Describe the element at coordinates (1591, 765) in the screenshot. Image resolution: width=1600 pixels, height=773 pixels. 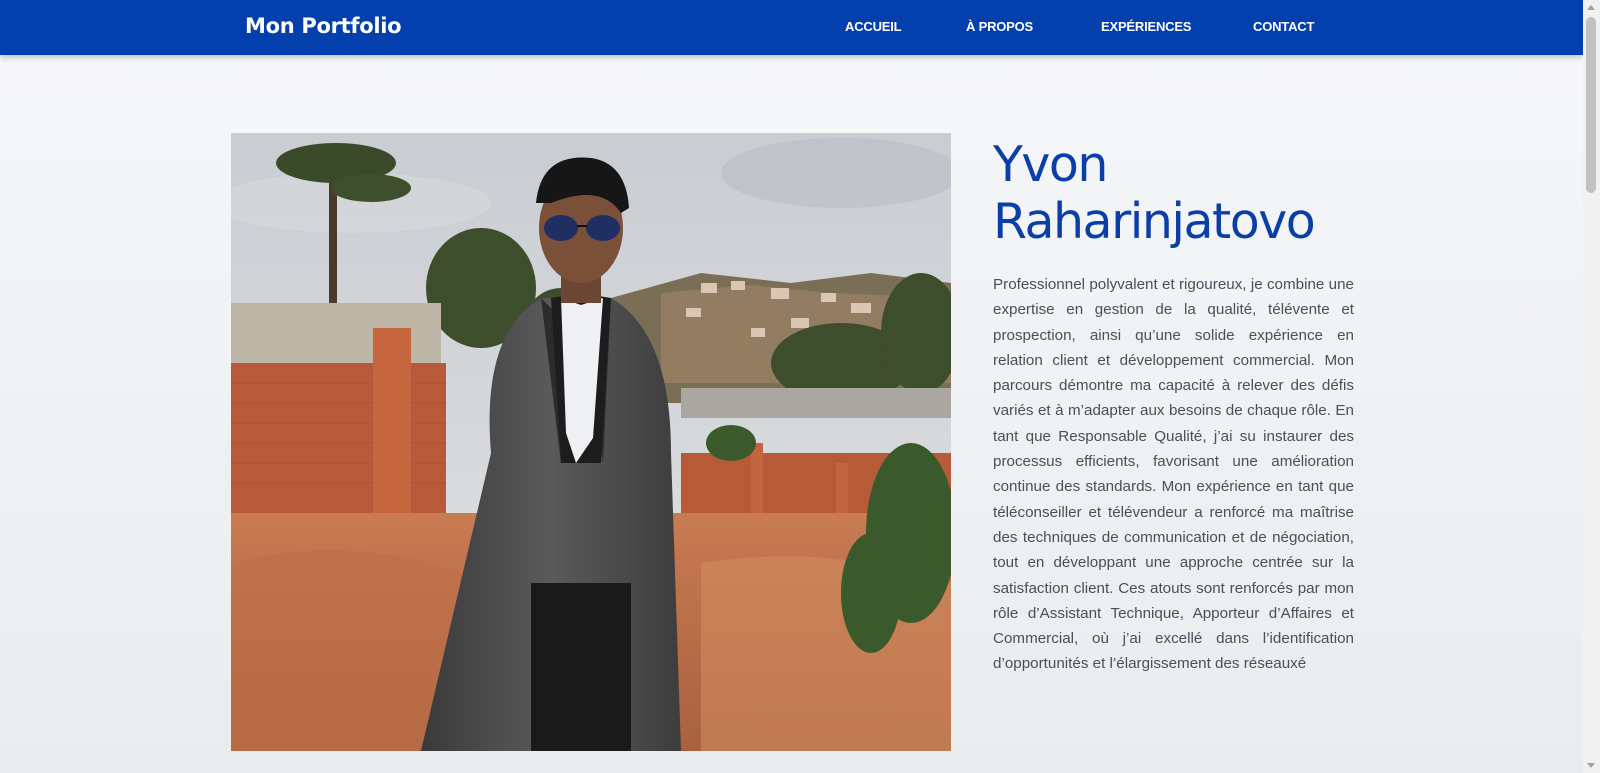
I see `scroll-down-arrow-icon` at that location.